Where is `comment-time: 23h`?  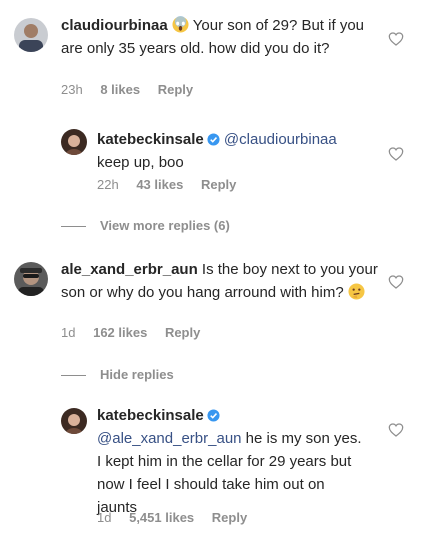 comment-time: 23h is located at coordinates (72, 89).